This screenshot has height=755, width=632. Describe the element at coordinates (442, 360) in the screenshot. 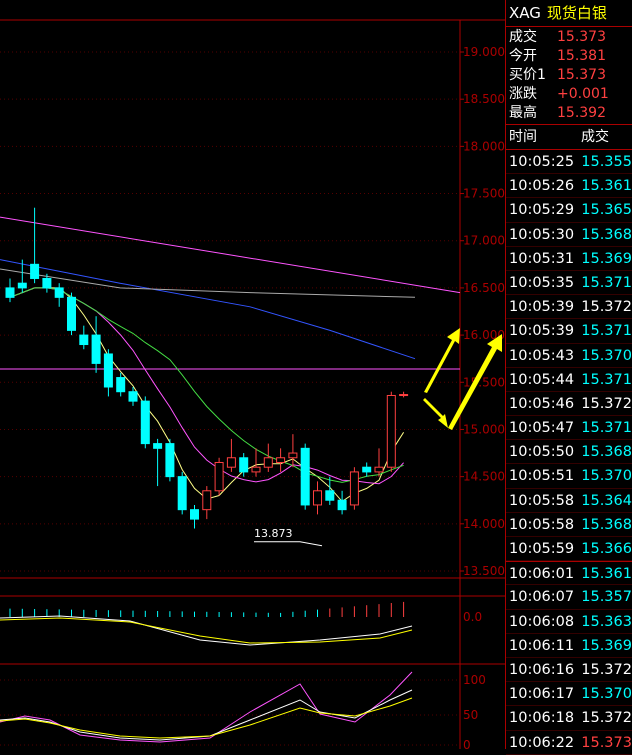

I see `up-arrow-annotation` at that location.